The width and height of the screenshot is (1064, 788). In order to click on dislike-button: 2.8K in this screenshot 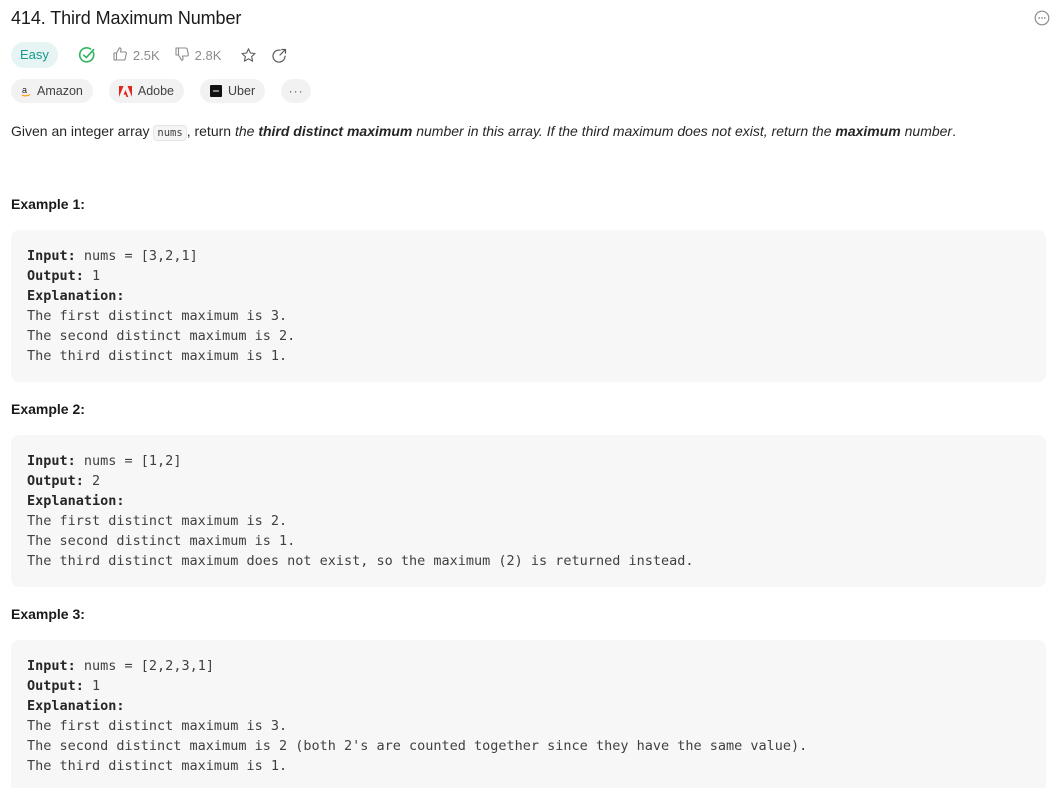, I will do `click(198, 55)`.